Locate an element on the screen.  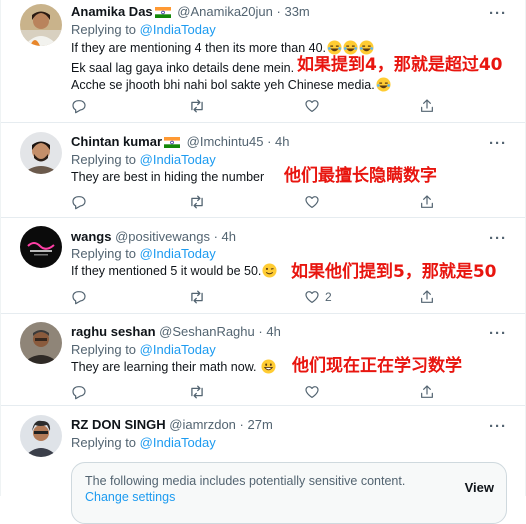
tweet-text: They are best in hiding the number is located at coordinates (167, 177).